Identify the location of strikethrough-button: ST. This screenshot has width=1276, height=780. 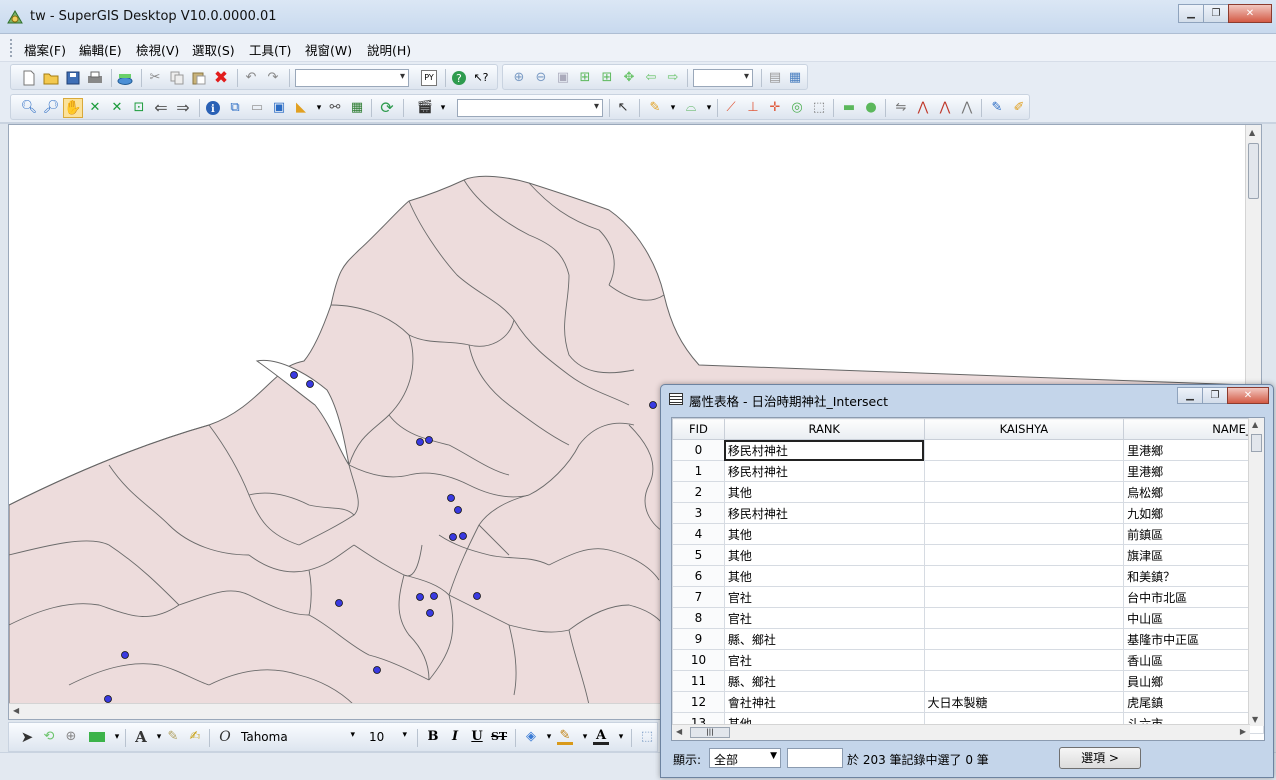
(499, 737).